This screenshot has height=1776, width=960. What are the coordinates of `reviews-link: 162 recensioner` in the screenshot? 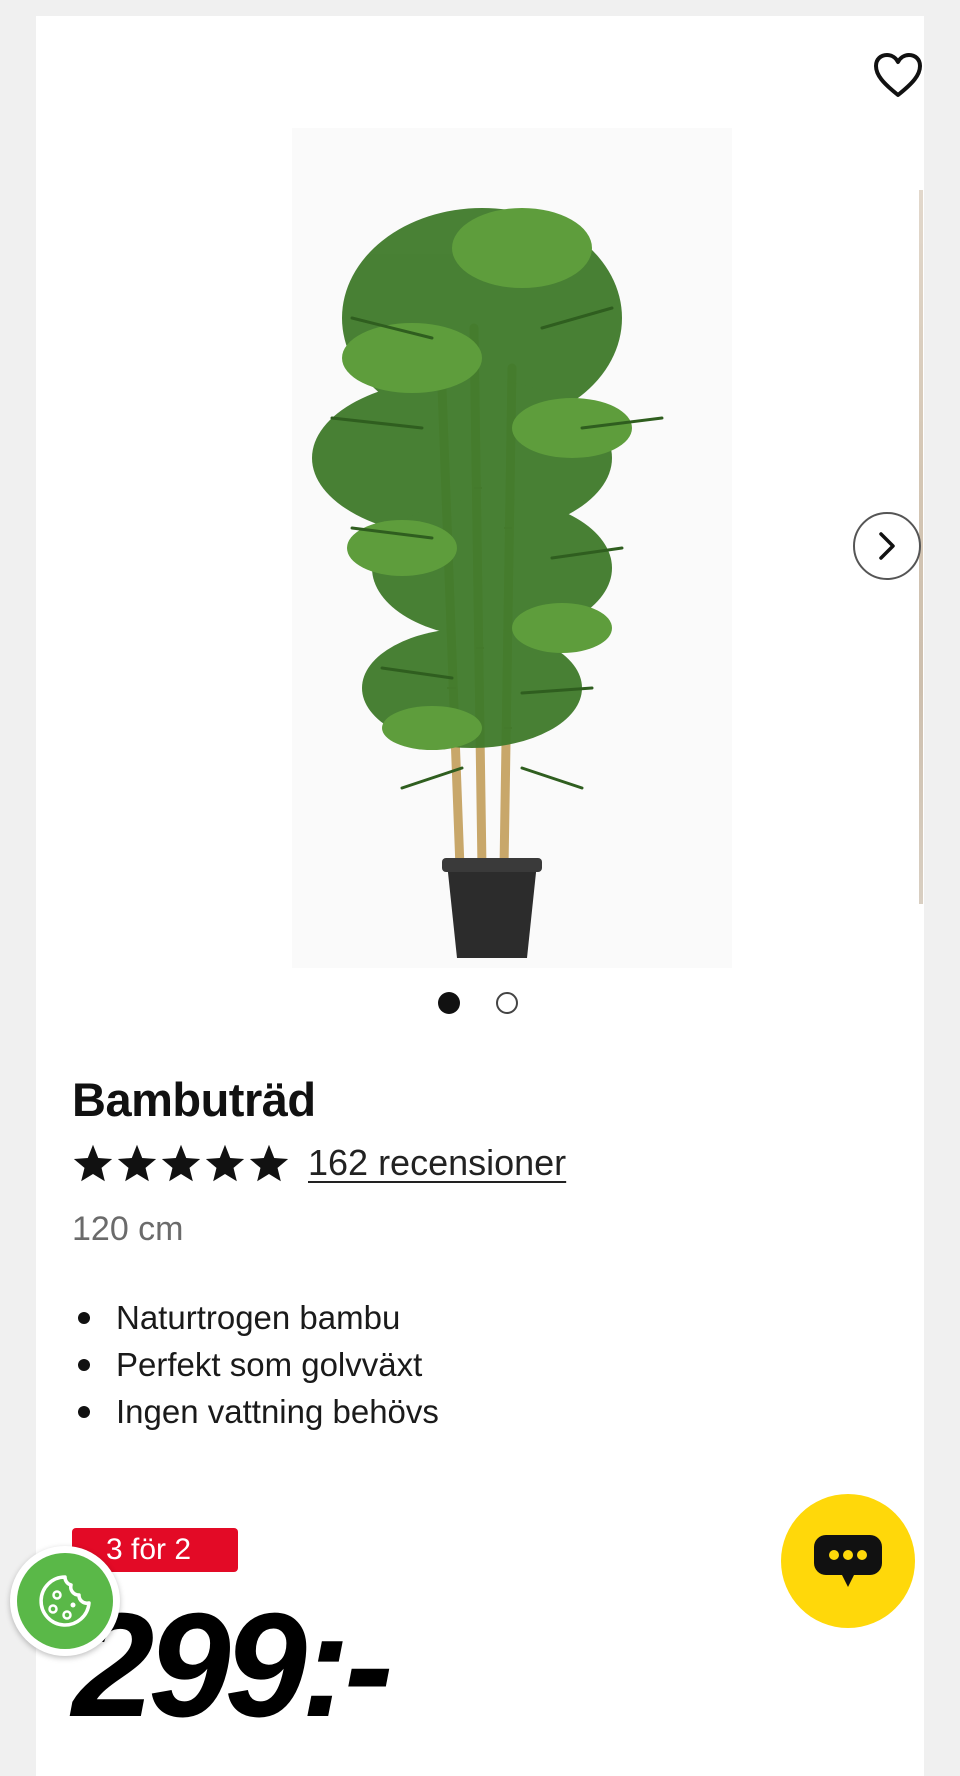 It's located at (437, 1163).